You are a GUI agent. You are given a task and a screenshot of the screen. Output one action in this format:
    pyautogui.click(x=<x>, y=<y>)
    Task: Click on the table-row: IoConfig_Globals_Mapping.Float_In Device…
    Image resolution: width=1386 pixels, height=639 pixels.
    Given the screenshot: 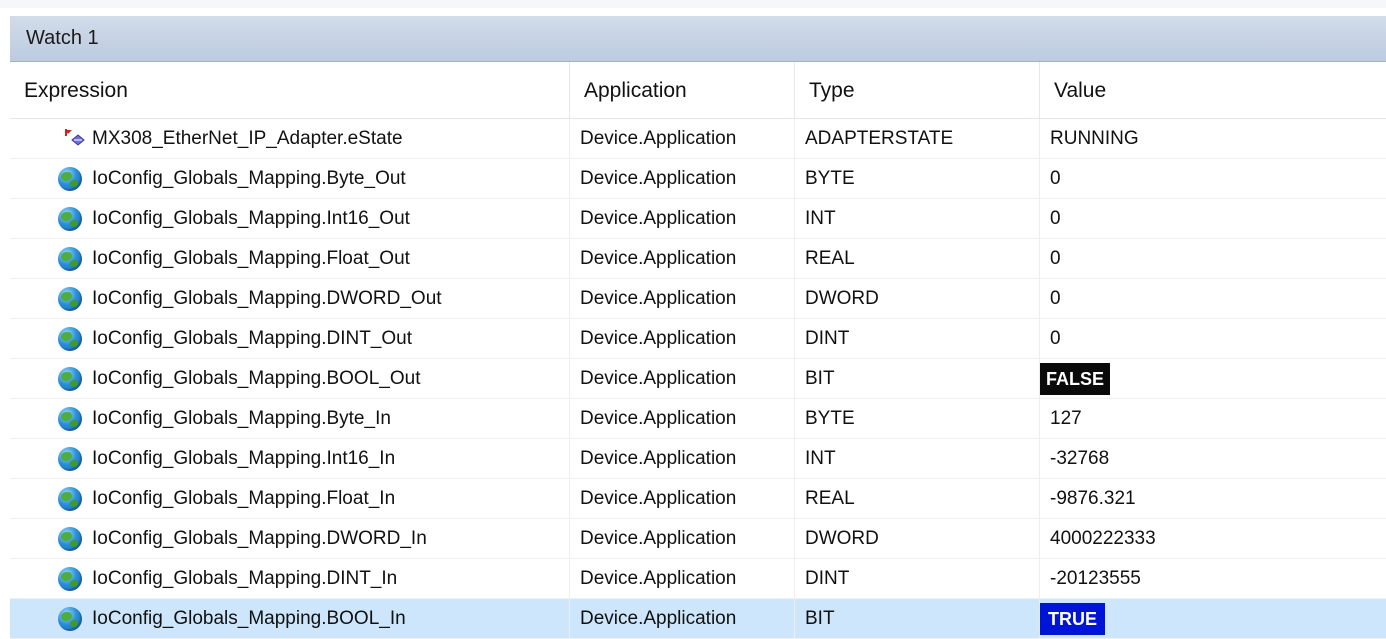 What is the action you would take?
    pyautogui.click(x=698, y=499)
    